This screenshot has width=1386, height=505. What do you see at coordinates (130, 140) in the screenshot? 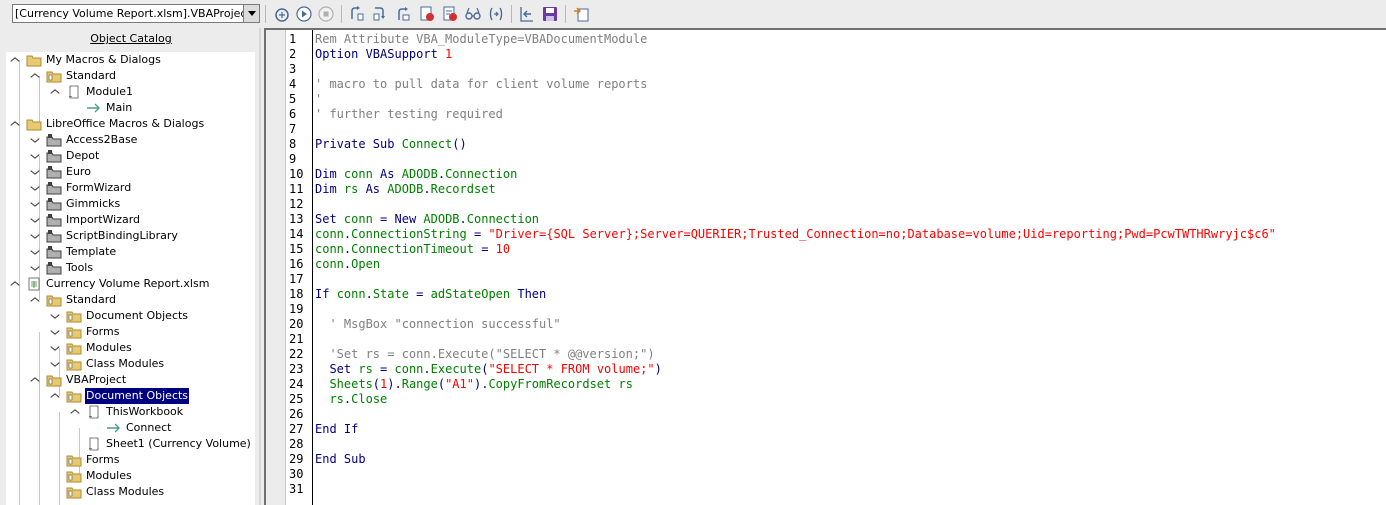
I see `tree-node-access2base: Access2Base` at bounding box center [130, 140].